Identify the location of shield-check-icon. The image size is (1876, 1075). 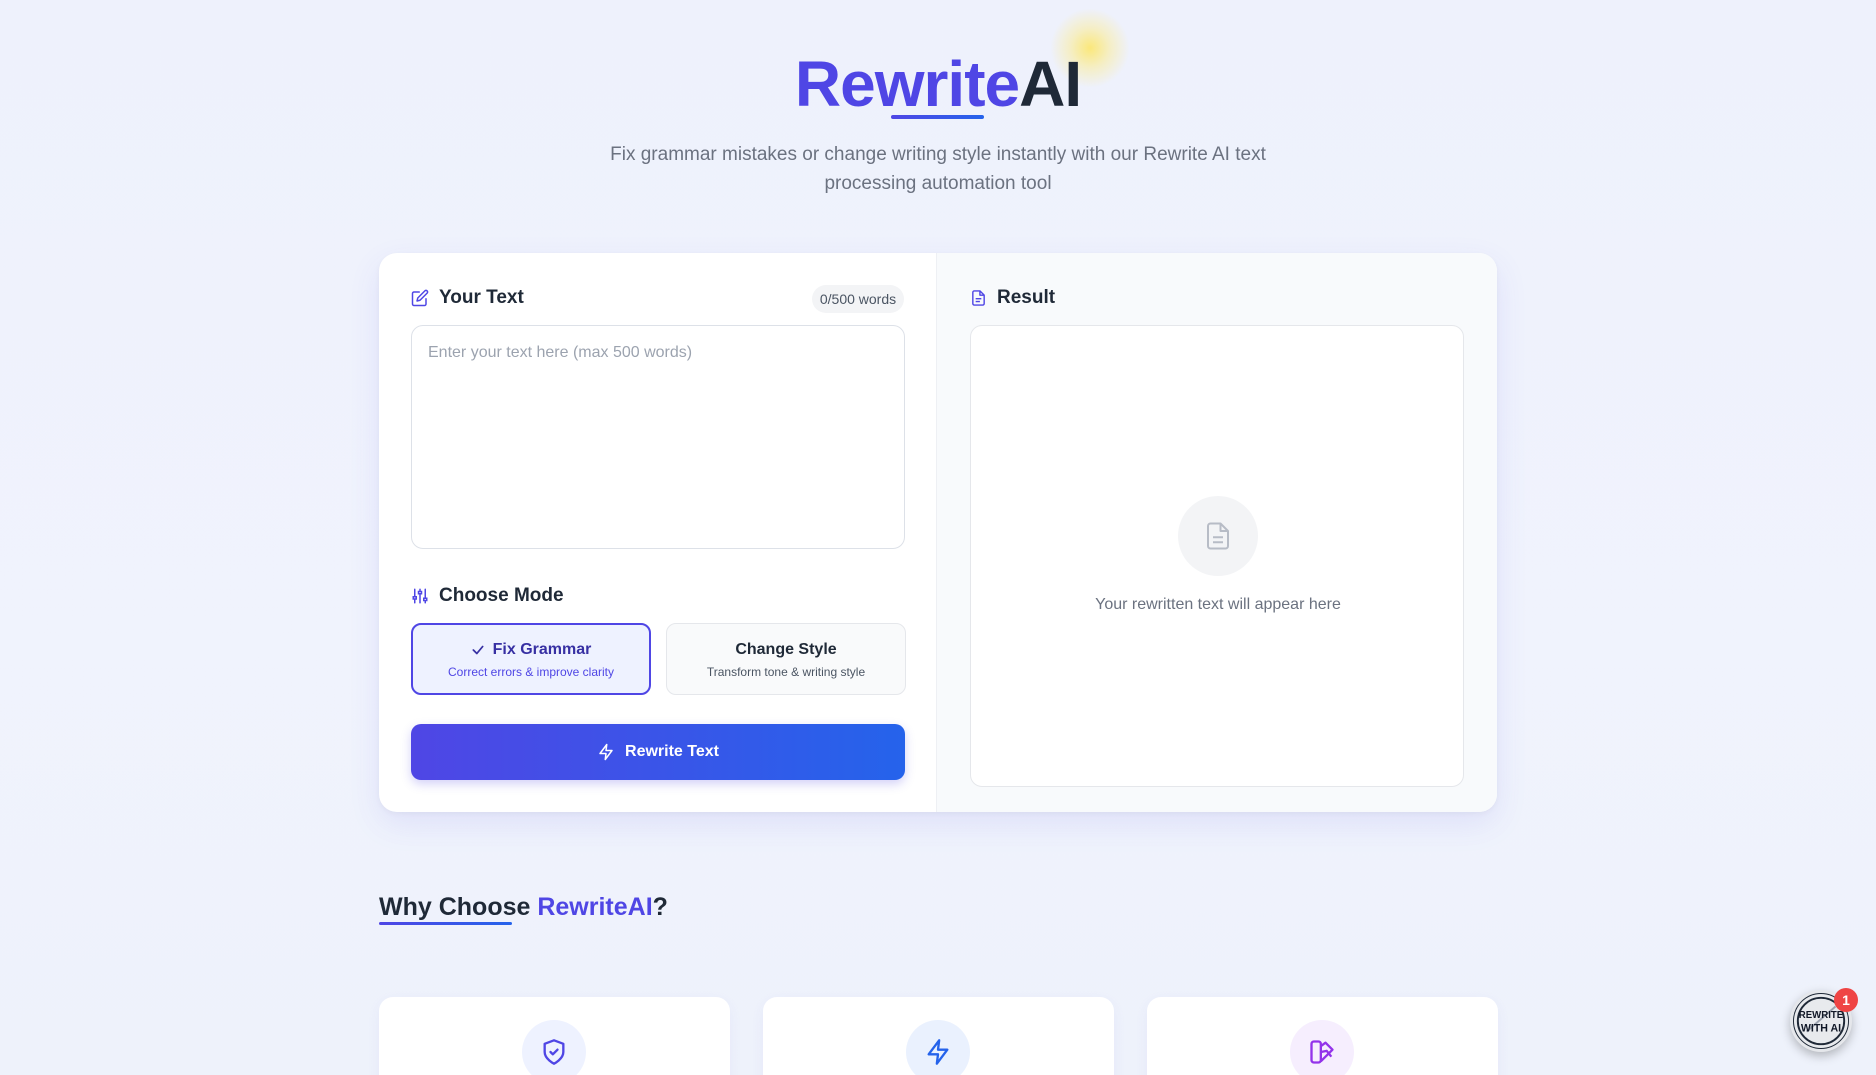
(554, 1052).